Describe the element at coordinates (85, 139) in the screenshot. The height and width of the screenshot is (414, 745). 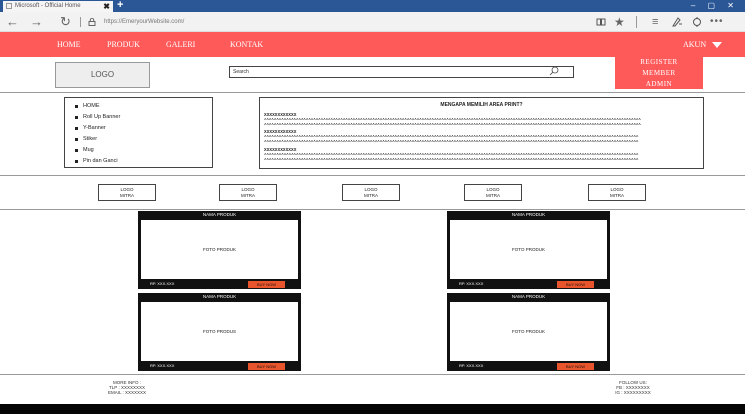
I see `menu-item-stiker: Stiker` at that location.